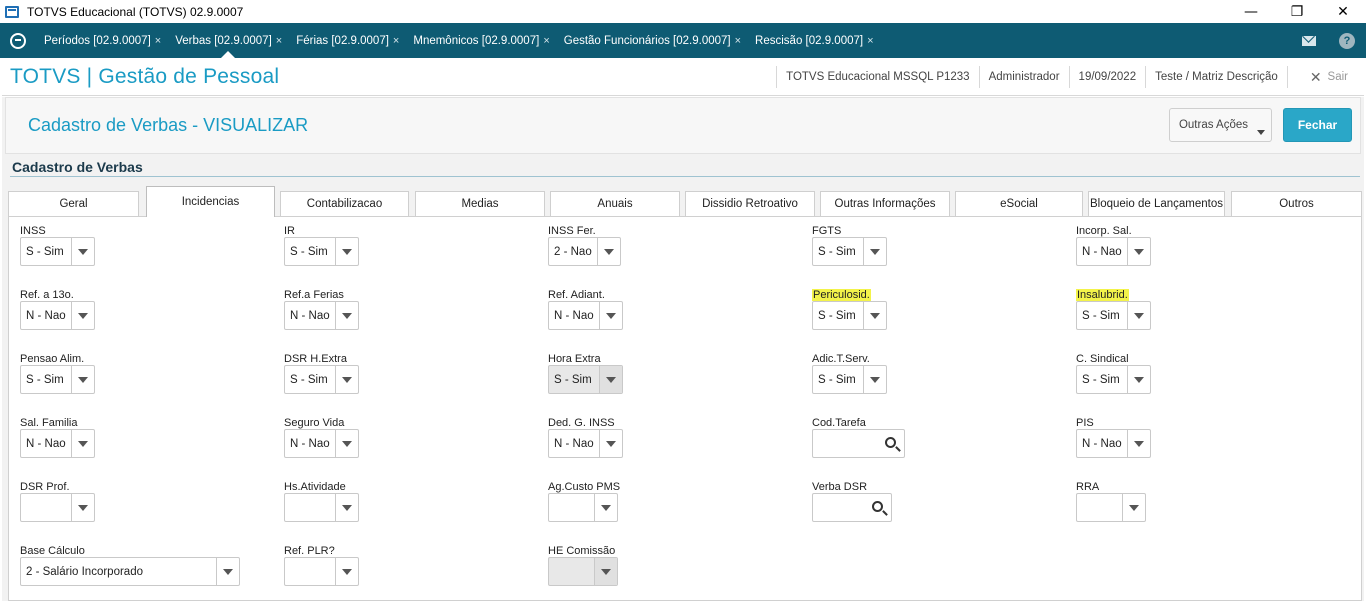 This screenshot has height=601, width=1366. What do you see at coordinates (321, 315) in the screenshot?
I see `ref-ferias-select: N - Nao` at bounding box center [321, 315].